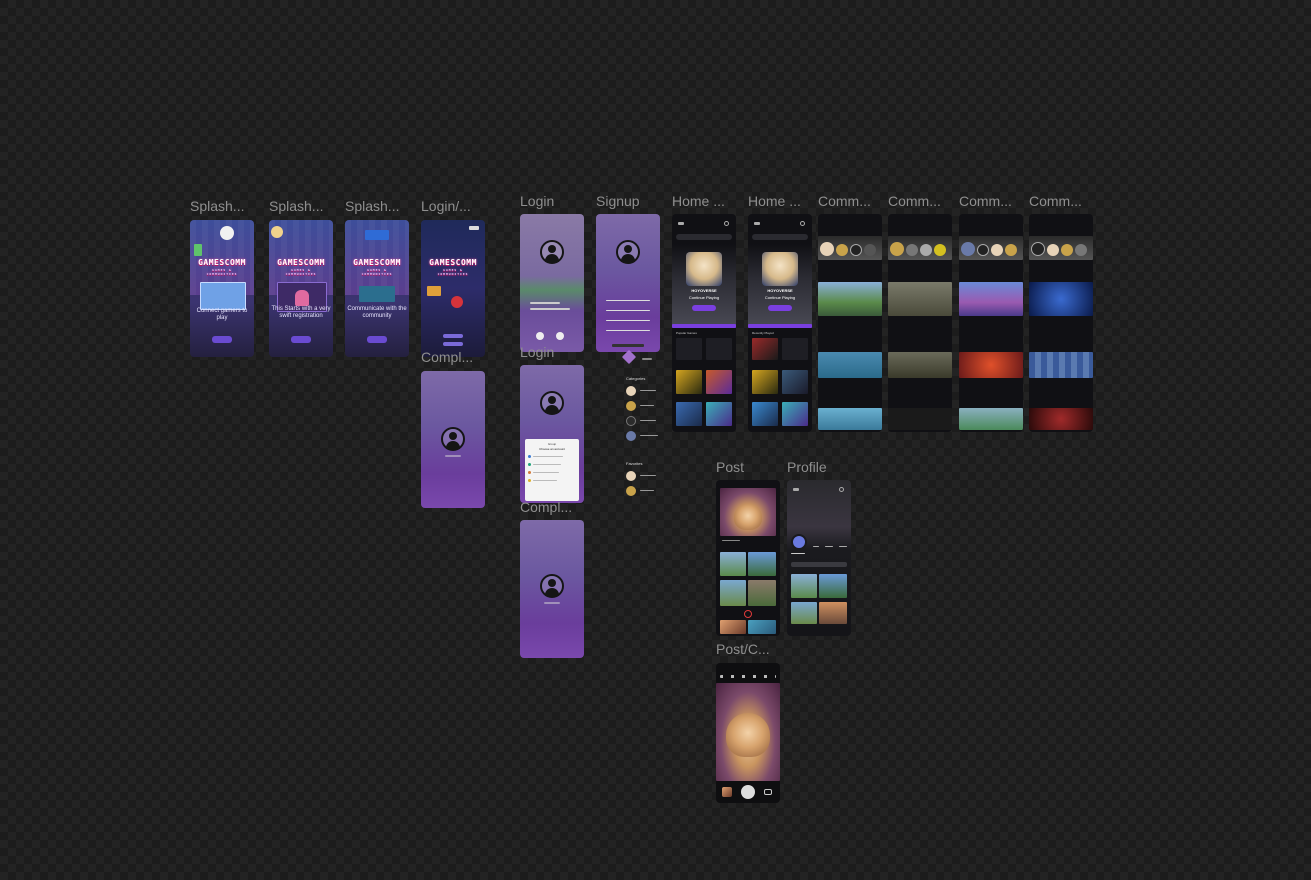 This screenshot has width=1311, height=880. What do you see at coordinates (540, 336) in the screenshot?
I see `google-login-icon` at bounding box center [540, 336].